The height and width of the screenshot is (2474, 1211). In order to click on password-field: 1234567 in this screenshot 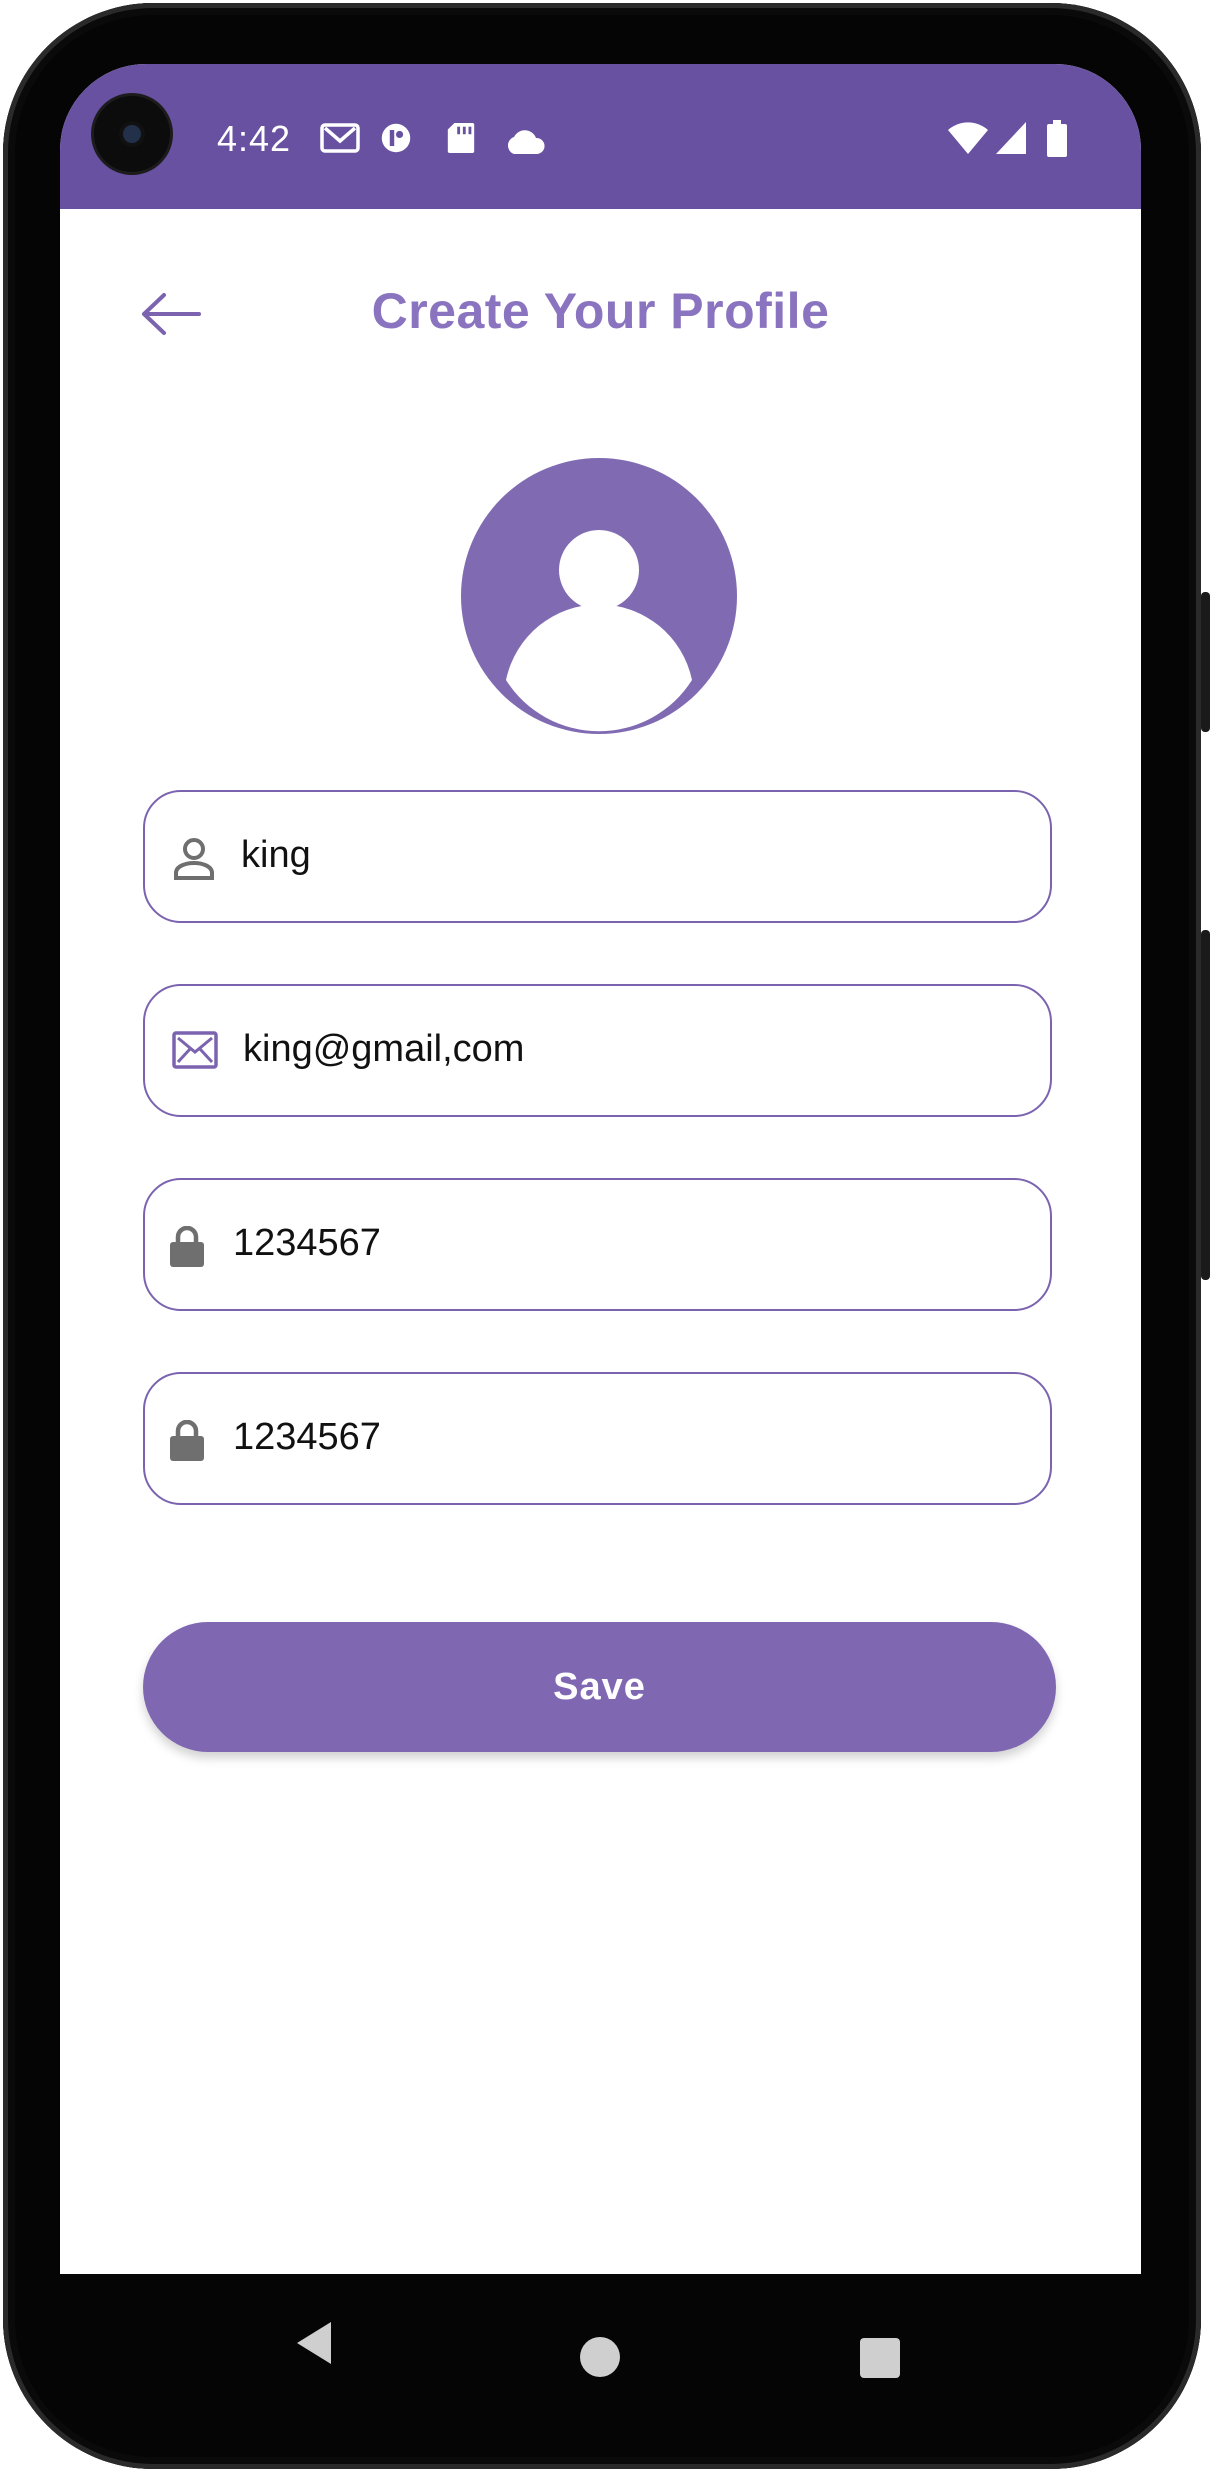, I will do `click(597, 1244)`.